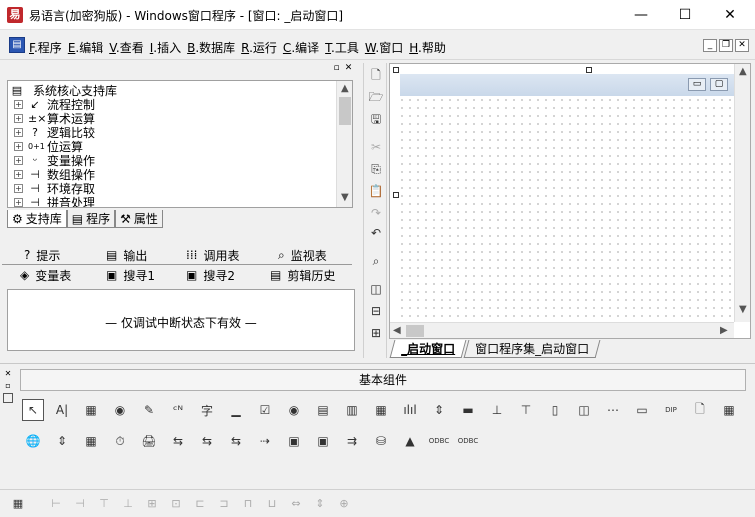  What do you see at coordinates (294, 441) in the screenshot?
I see `form-icon-1: ▣` at bounding box center [294, 441].